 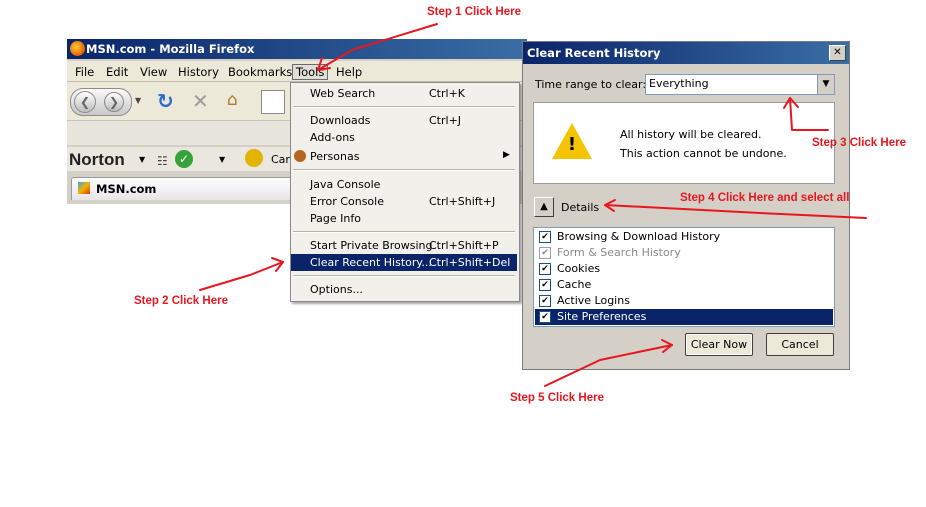 What do you see at coordinates (181, 301) in the screenshot?
I see `annotation-step-2: Step 2 Click Here` at bounding box center [181, 301].